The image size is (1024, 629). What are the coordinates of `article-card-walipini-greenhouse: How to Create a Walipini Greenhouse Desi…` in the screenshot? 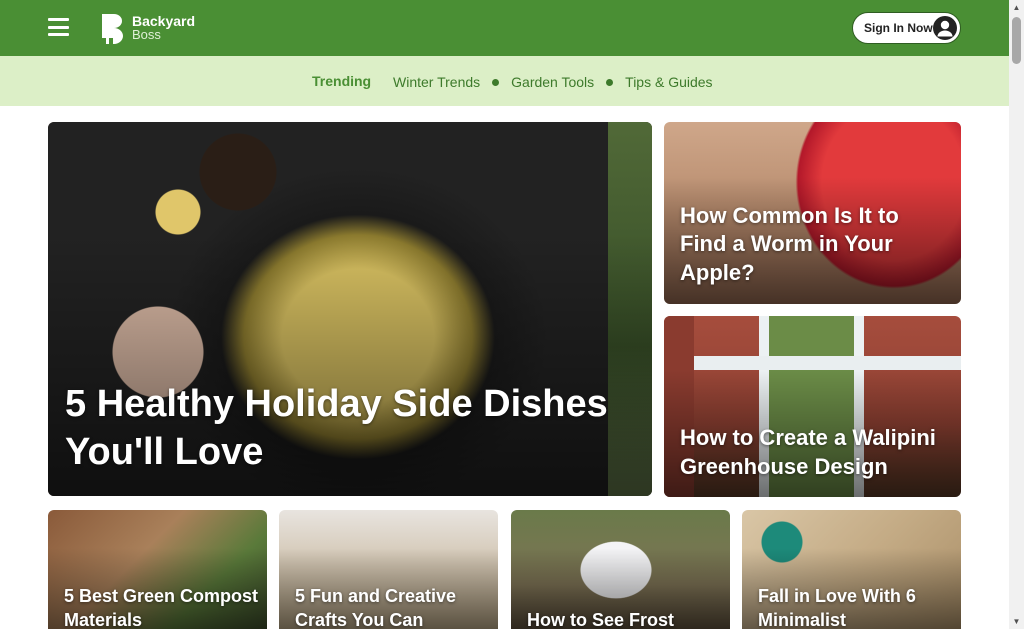 It's located at (812, 406).